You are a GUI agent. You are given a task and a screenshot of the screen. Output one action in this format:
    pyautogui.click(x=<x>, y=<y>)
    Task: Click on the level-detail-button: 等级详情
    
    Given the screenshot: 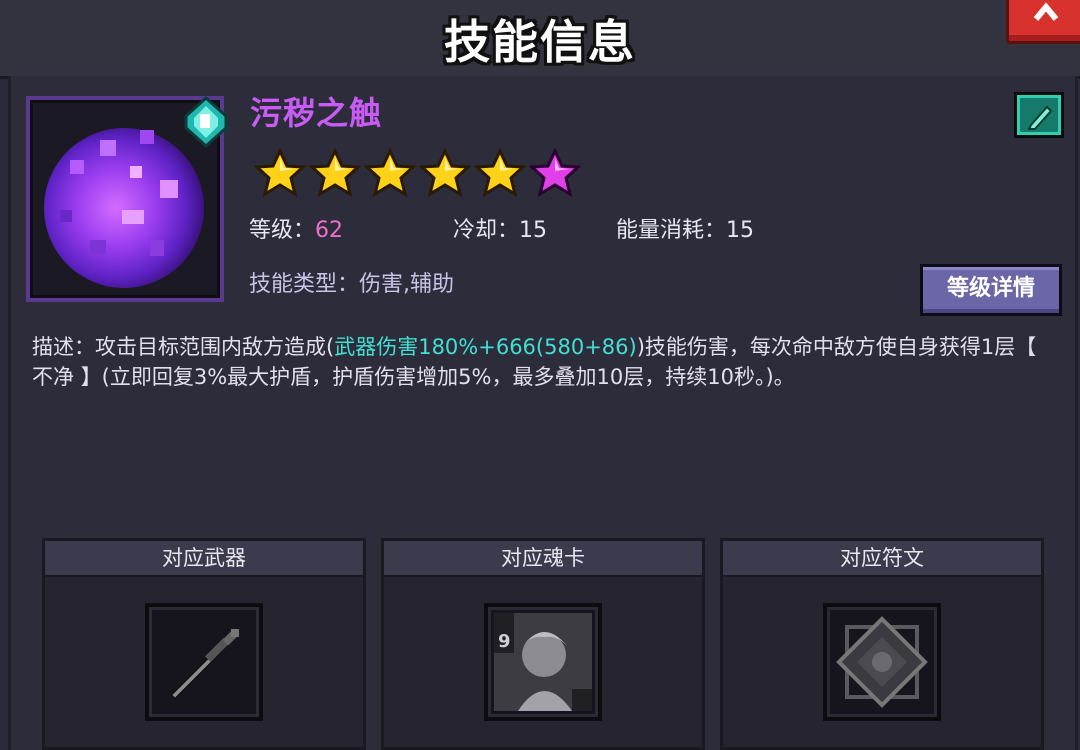 What is the action you would take?
    pyautogui.click(x=991, y=290)
    